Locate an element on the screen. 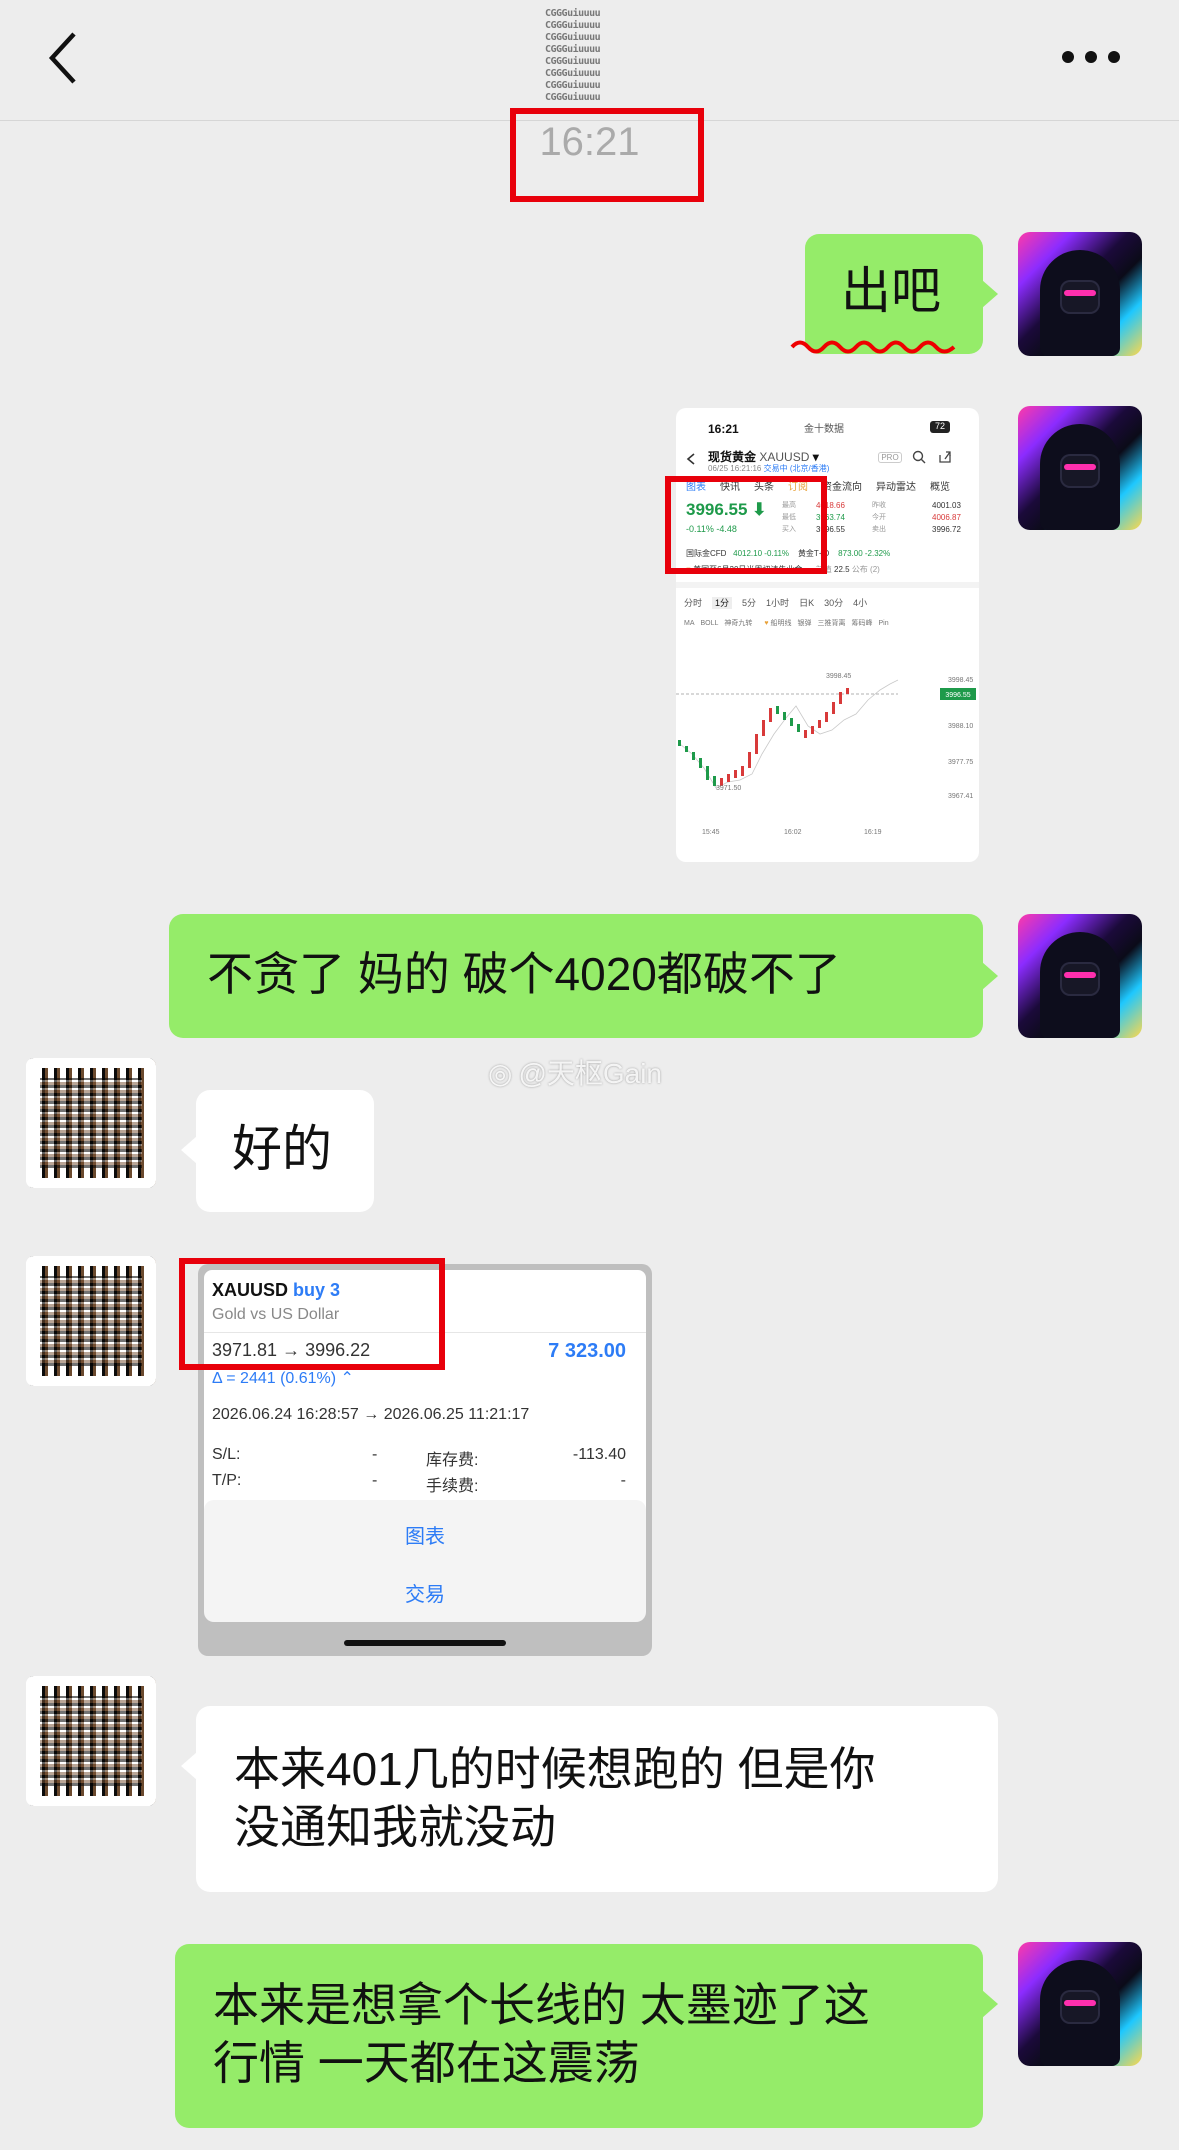 This screenshot has height=2150, width=1179. search-icon is located at coordinates (919, 457).